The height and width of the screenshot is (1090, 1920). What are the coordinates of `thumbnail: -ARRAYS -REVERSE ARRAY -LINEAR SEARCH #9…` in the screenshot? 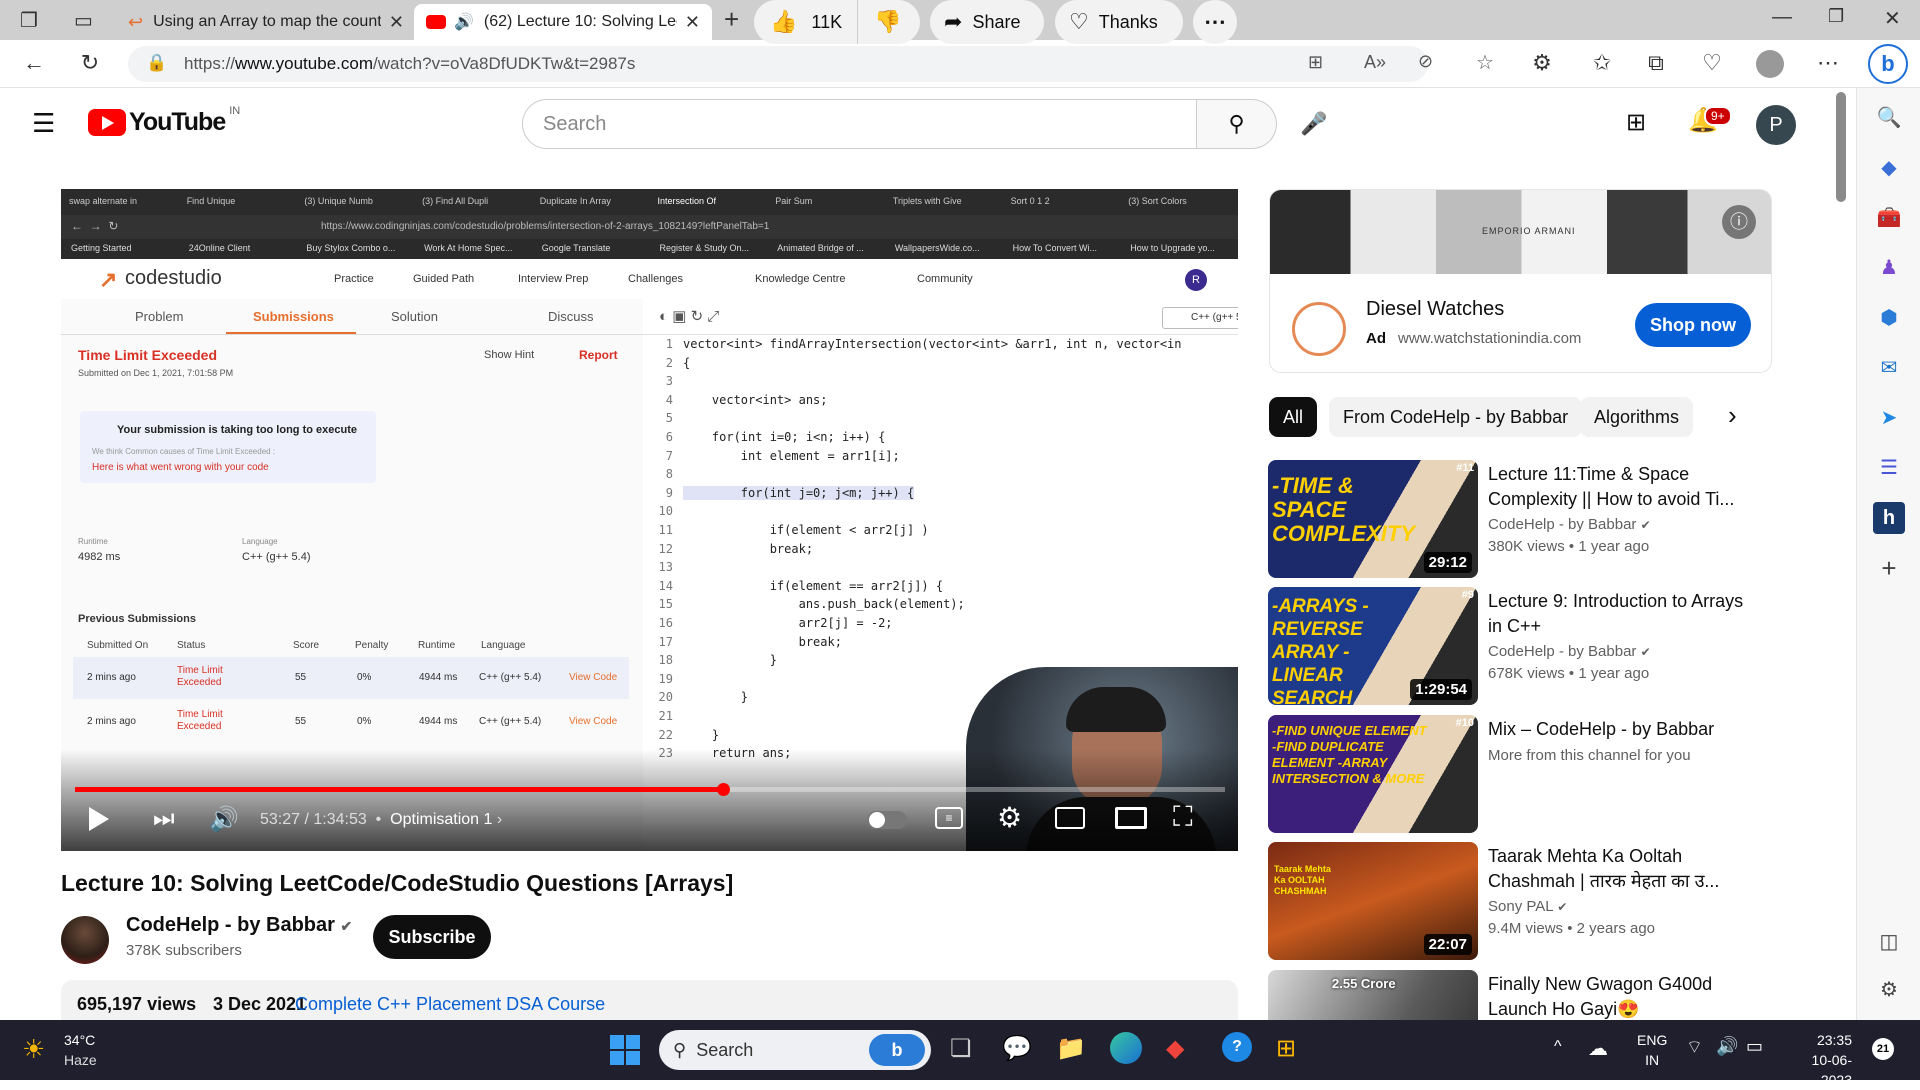 It's located at (1373, 646).